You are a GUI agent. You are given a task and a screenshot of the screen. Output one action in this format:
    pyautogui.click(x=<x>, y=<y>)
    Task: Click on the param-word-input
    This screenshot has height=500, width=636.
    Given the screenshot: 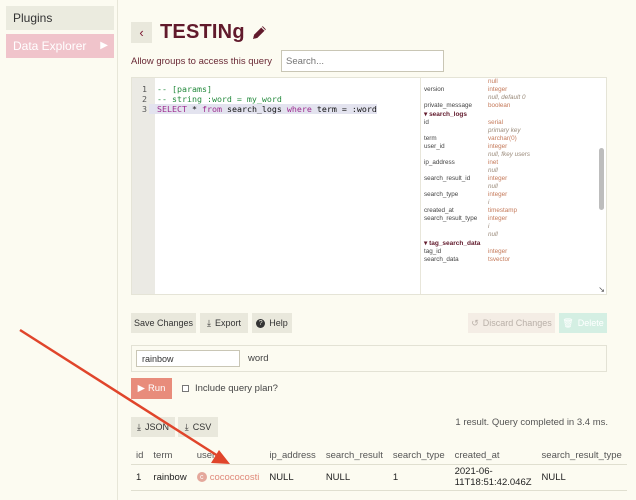 What is the action you would take?
    pyautogui.click(x=188, y=358)
    